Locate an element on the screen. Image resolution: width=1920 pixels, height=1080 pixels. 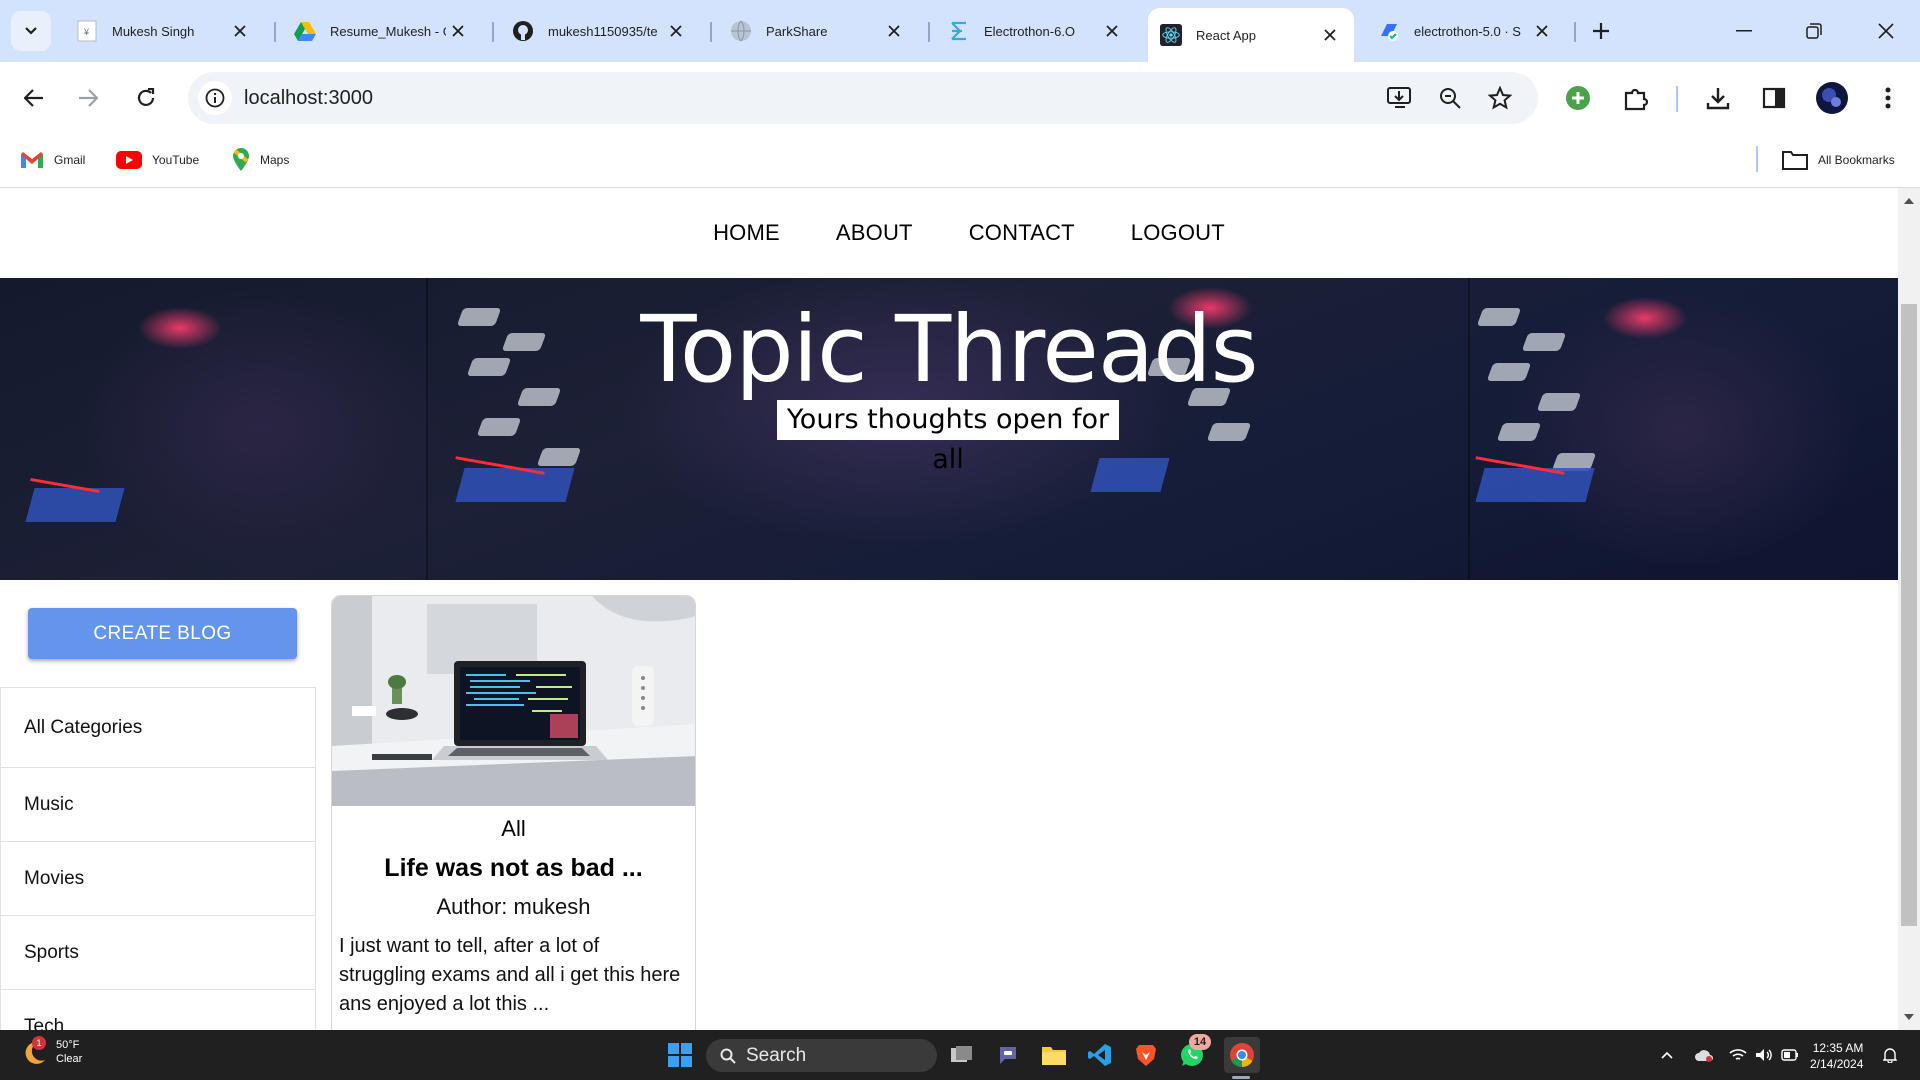
forward-button is located at coordinates (88, 98).